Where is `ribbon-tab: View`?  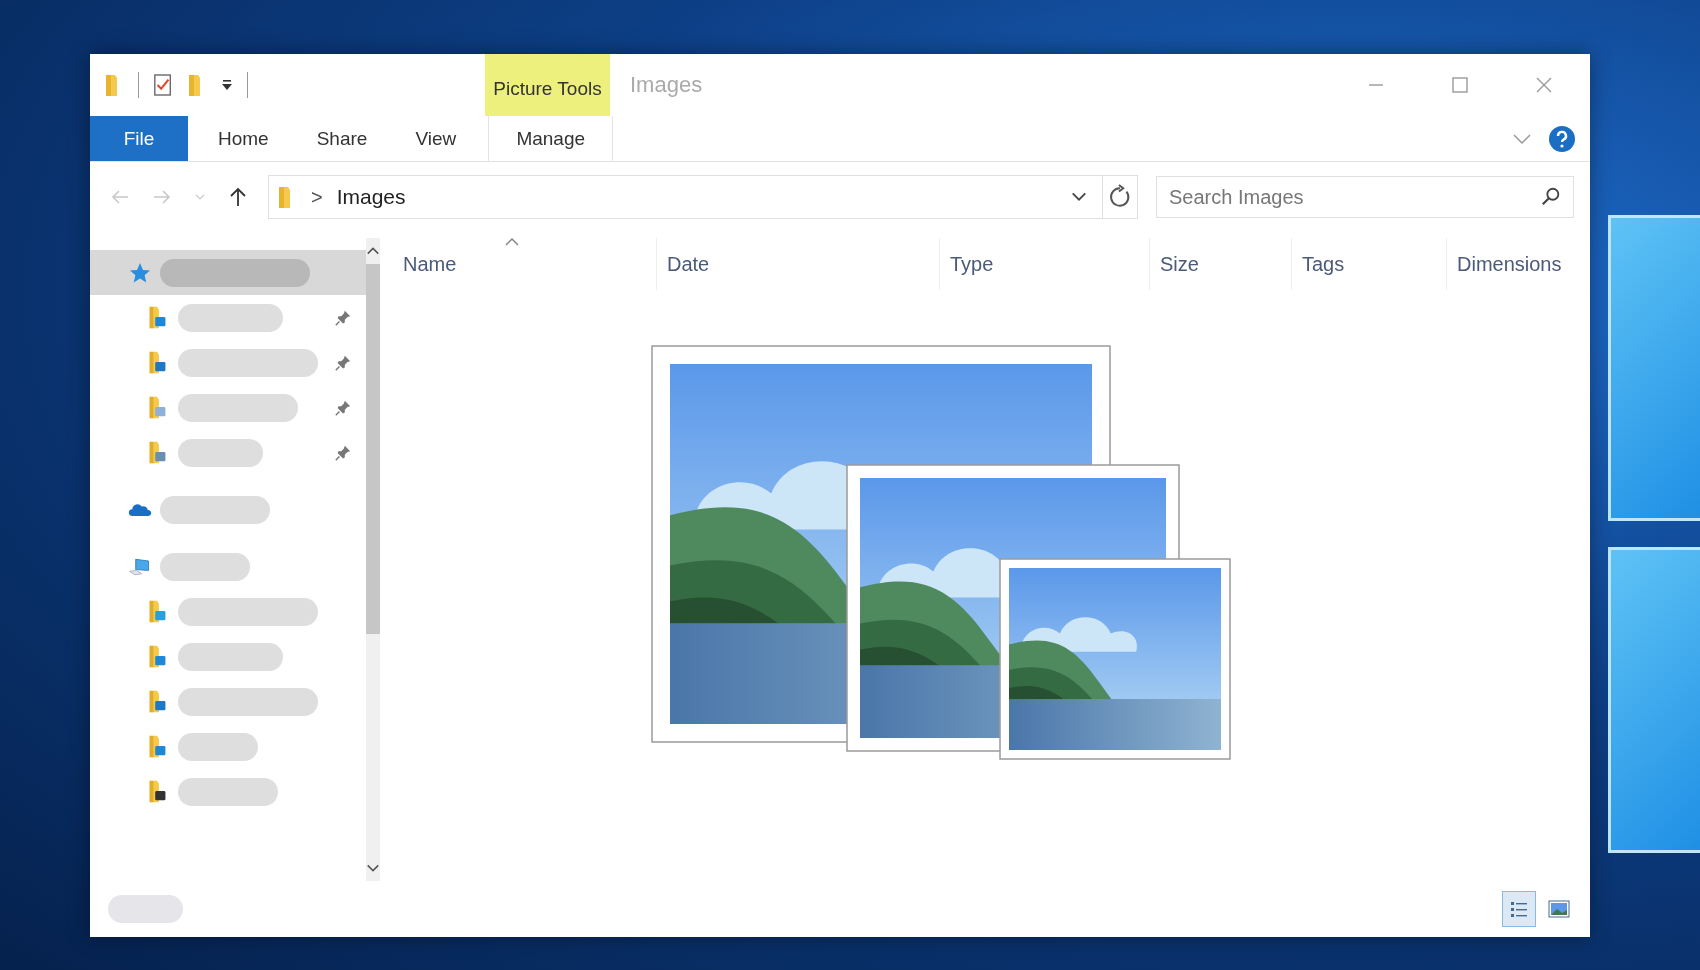
ribbon-tab: View is located at coordinates (436, 138).